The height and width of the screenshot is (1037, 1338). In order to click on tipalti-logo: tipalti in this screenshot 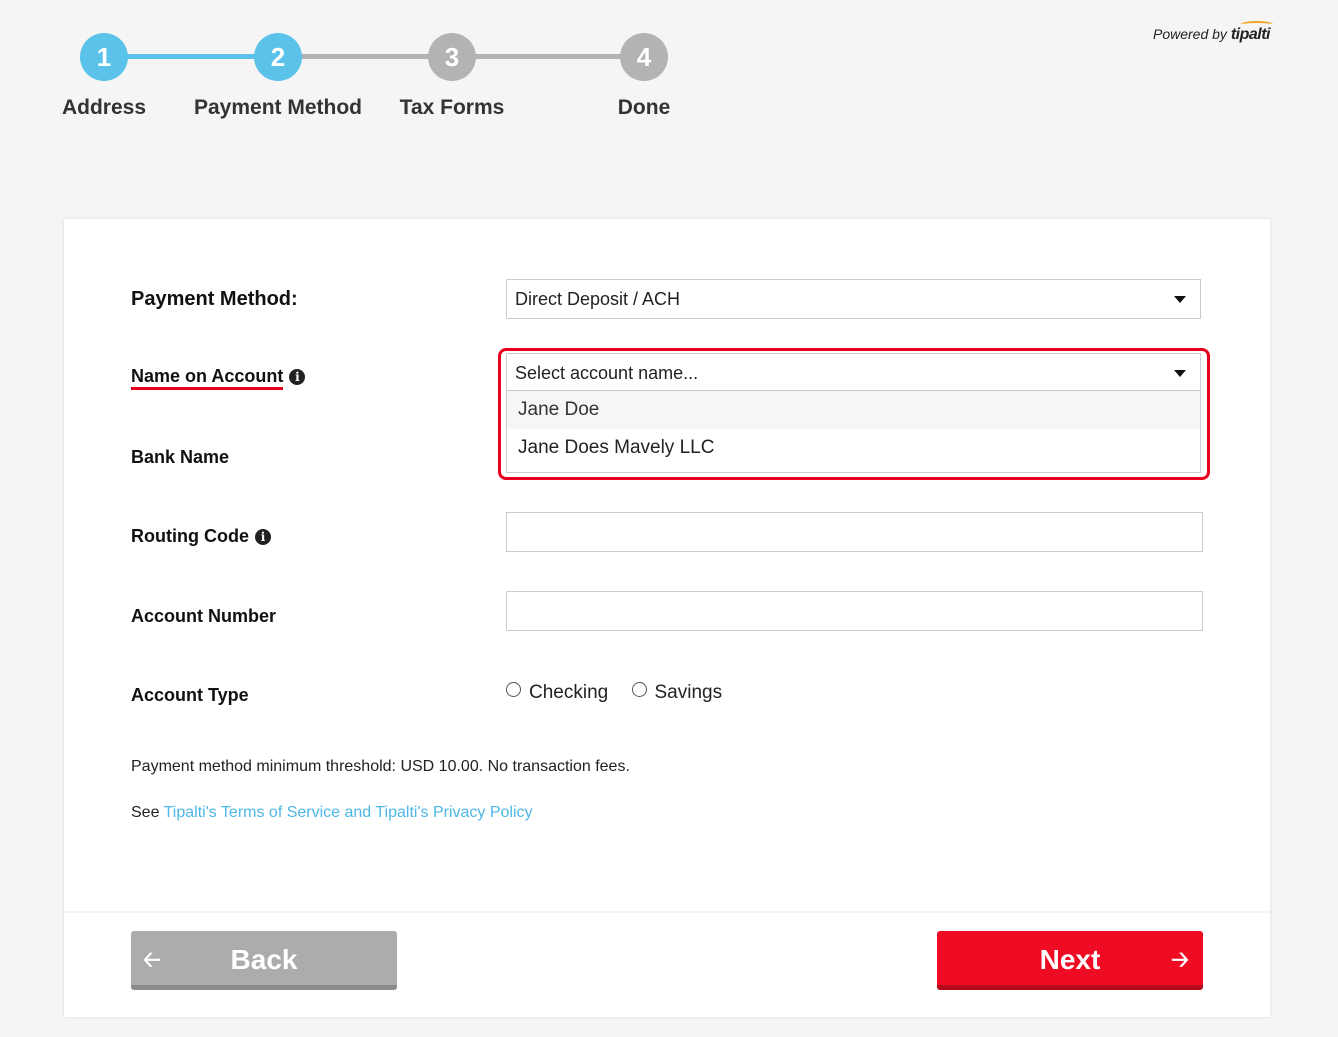, I will do `click(1251, 32)`.